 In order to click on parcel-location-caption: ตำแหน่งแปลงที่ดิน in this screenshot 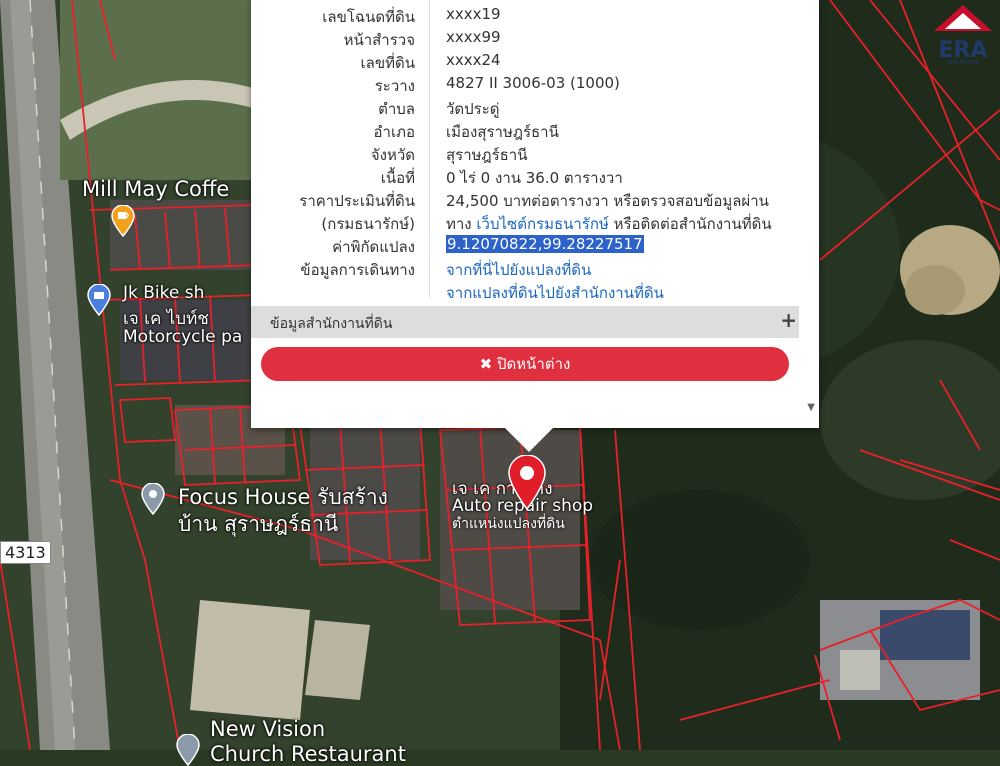, I will do `click(508, 524)`.